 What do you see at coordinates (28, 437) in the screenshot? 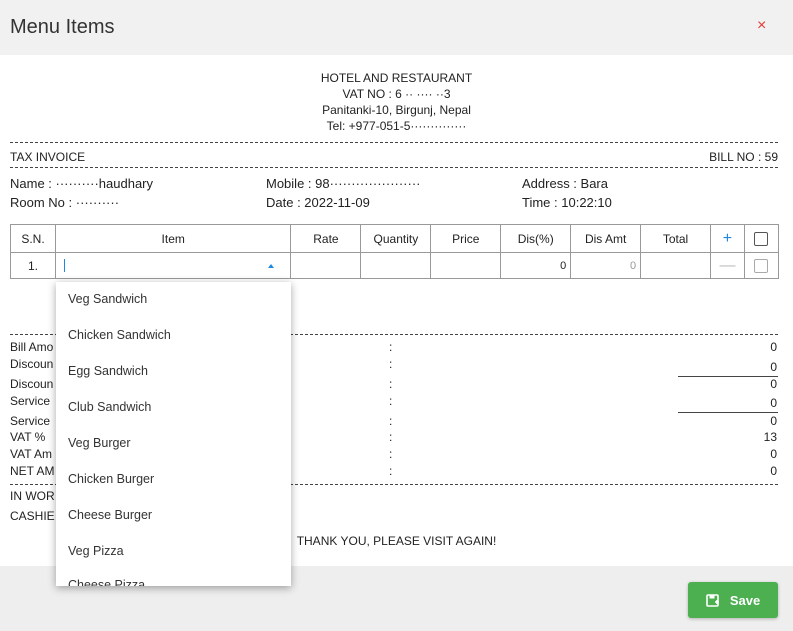
I see `summary-label: VAT %` at bounding box center [28, 437].